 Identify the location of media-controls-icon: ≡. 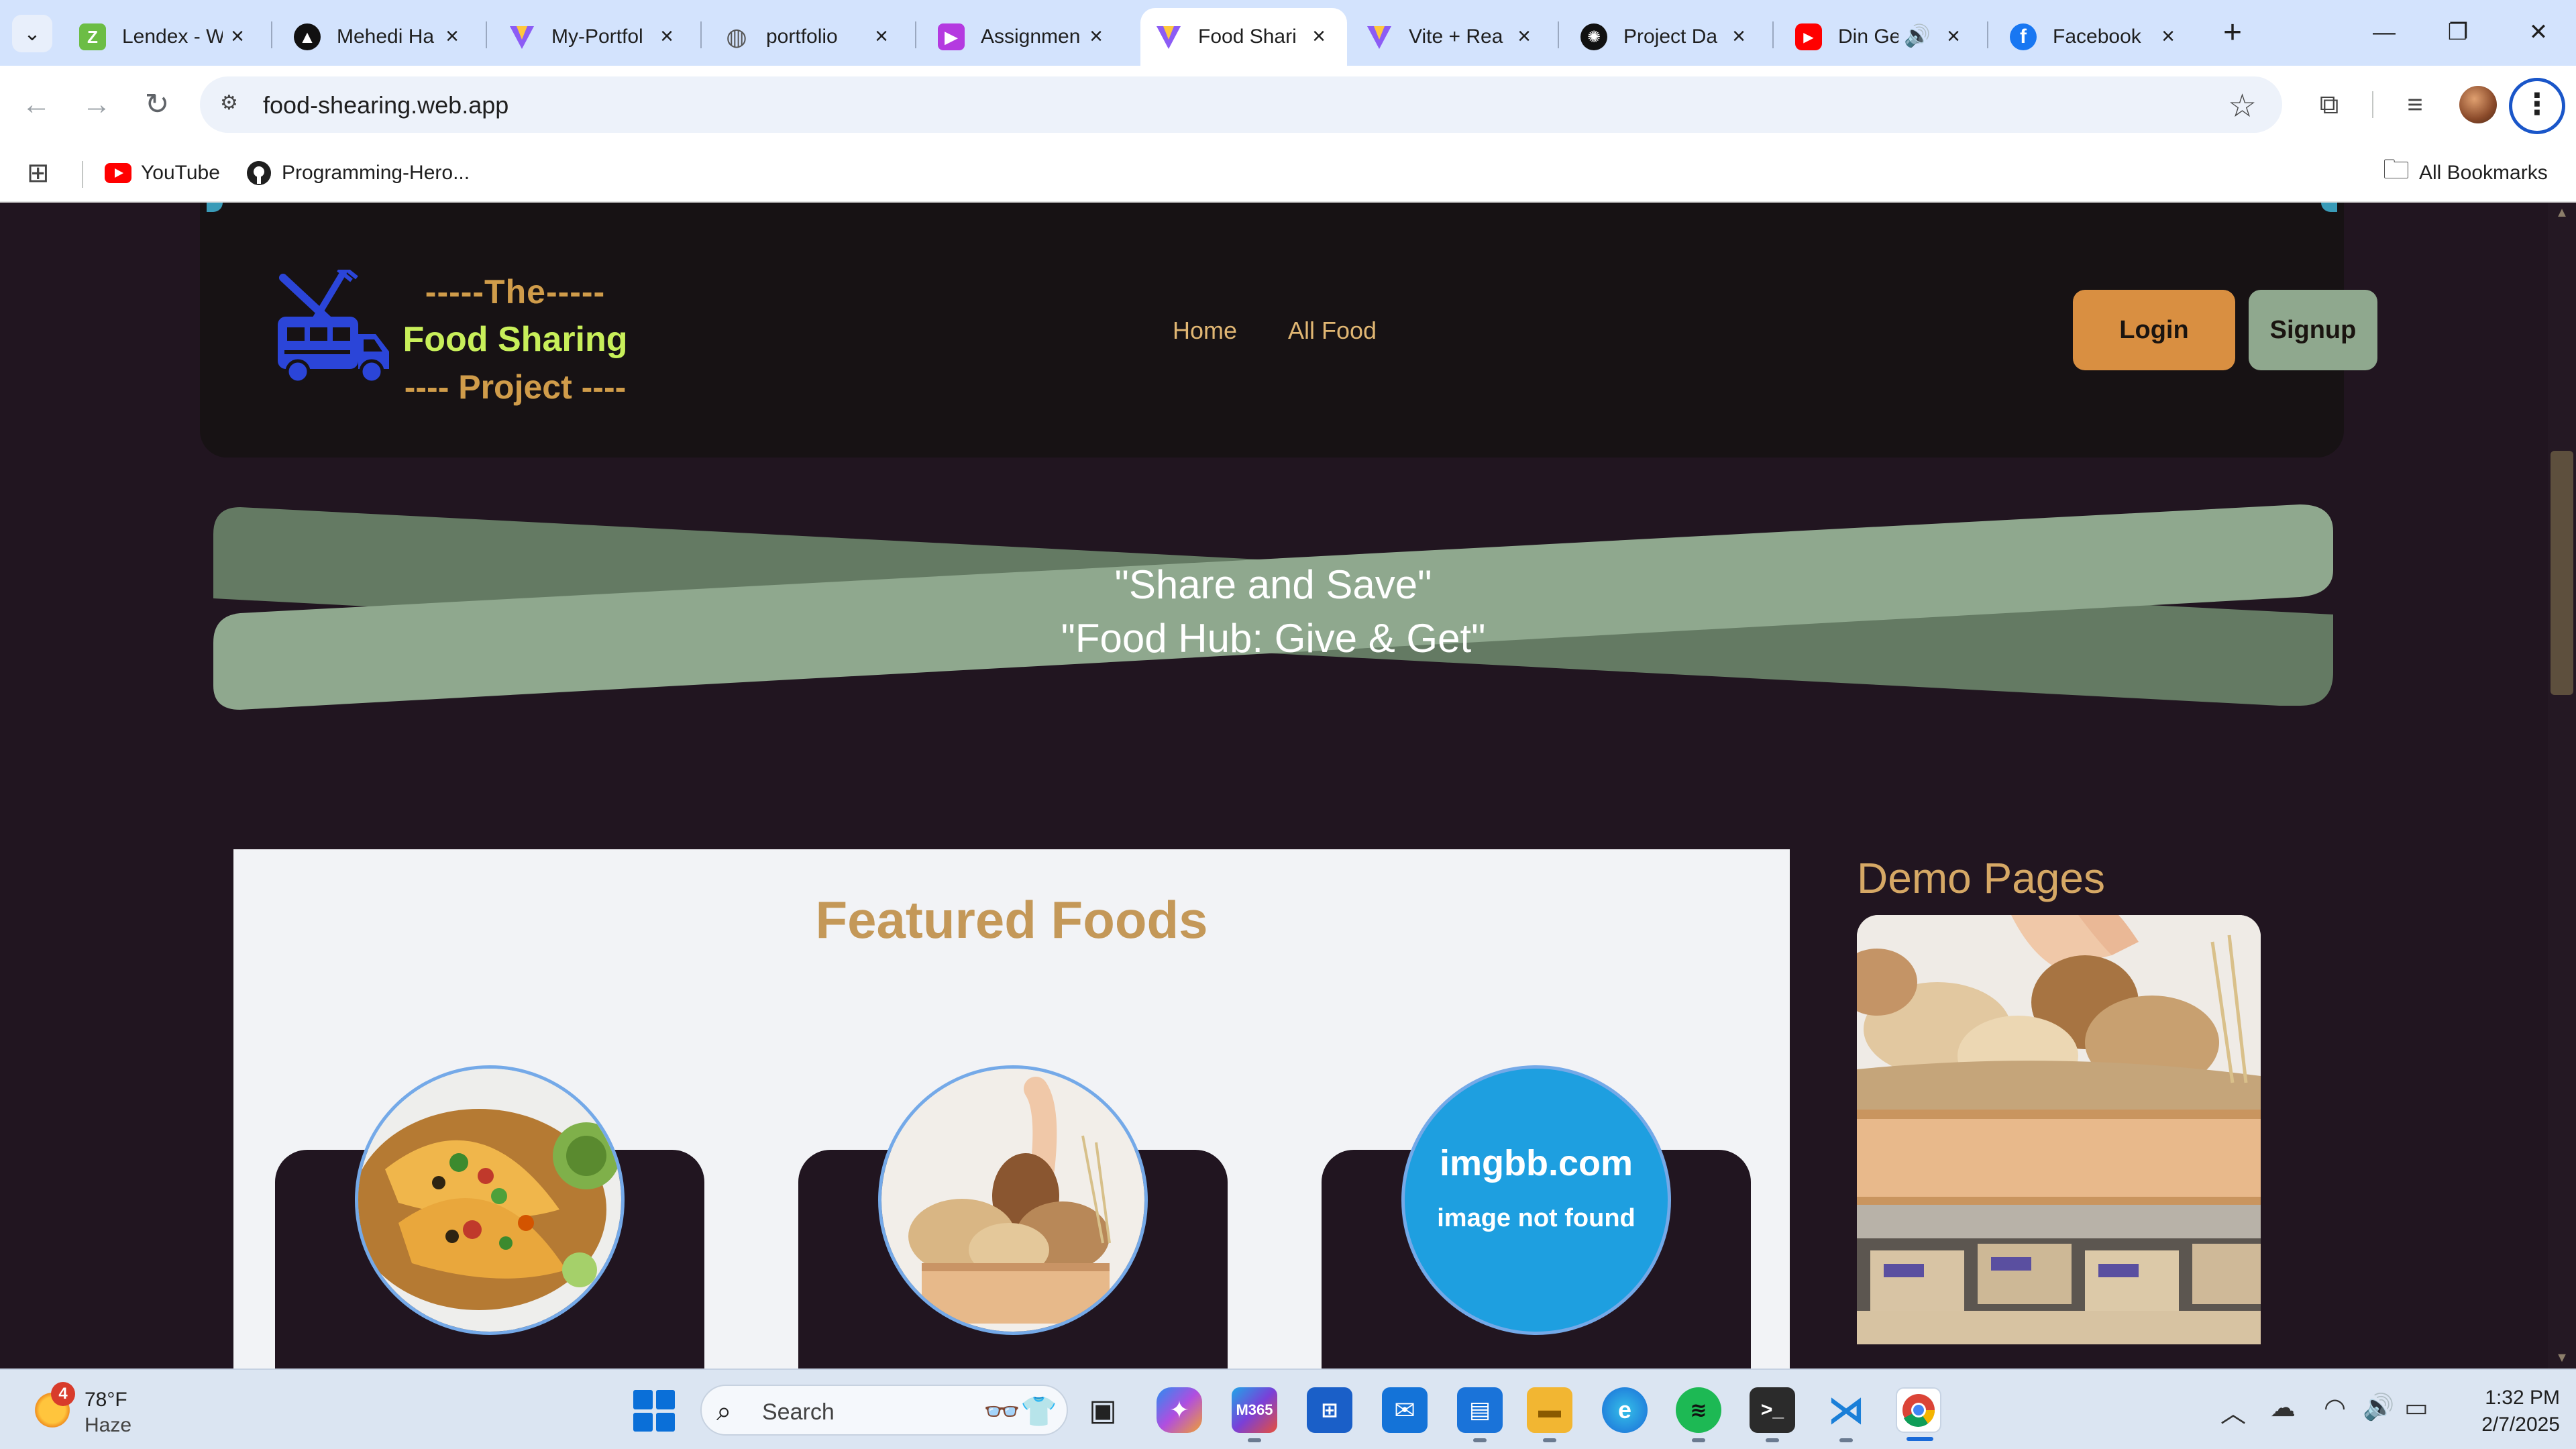
(2415, 104).